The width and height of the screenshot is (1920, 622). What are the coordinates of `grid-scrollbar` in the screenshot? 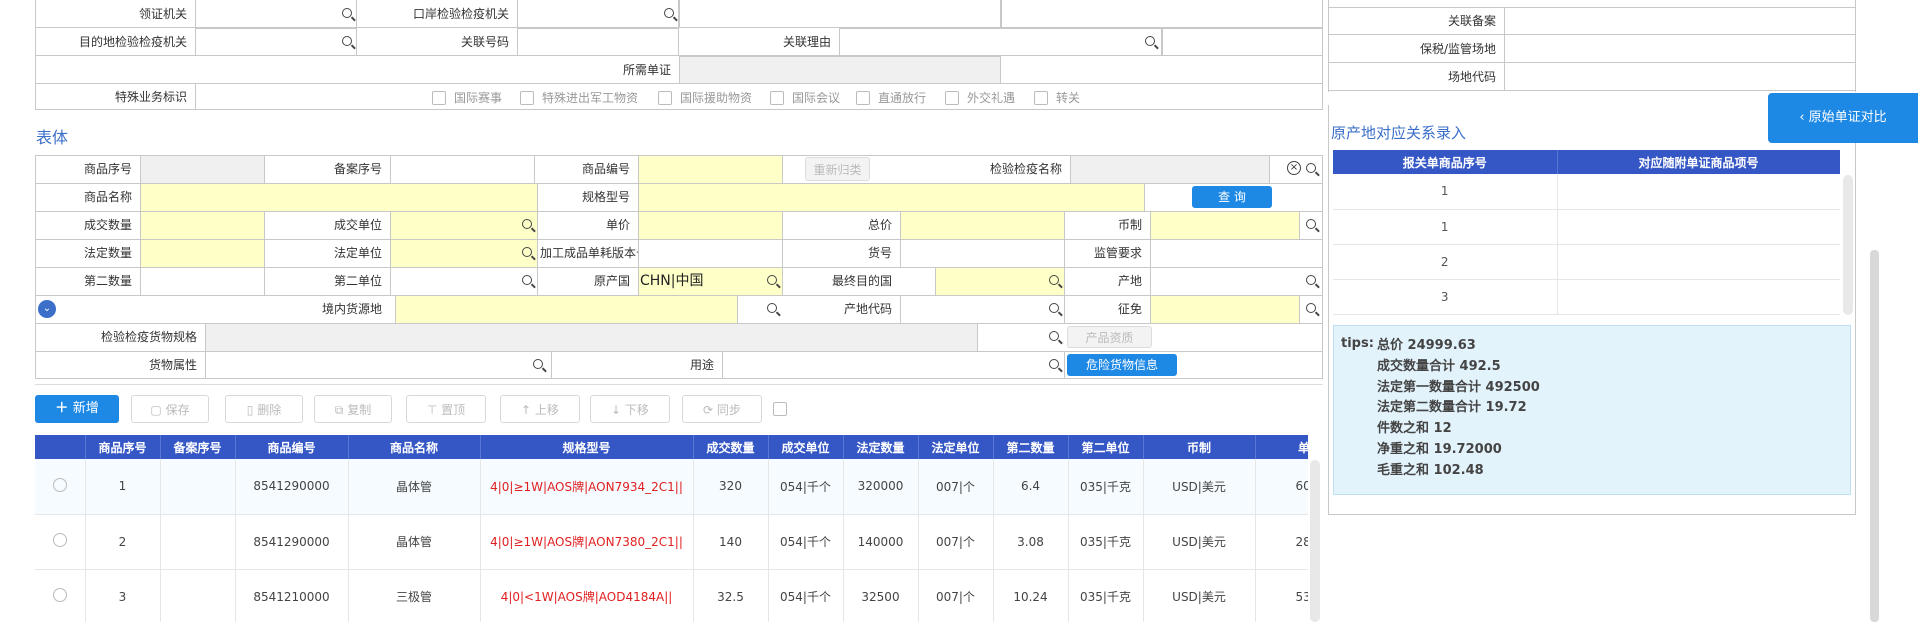 It's located at (1315, 541).